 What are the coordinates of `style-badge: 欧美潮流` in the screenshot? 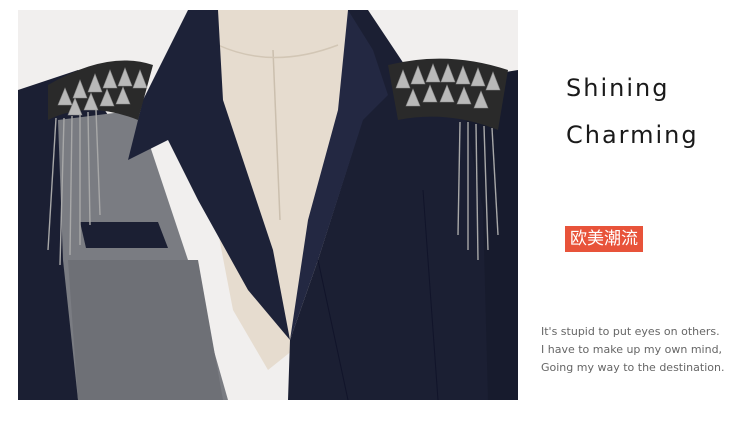 It's located at (604, 239).